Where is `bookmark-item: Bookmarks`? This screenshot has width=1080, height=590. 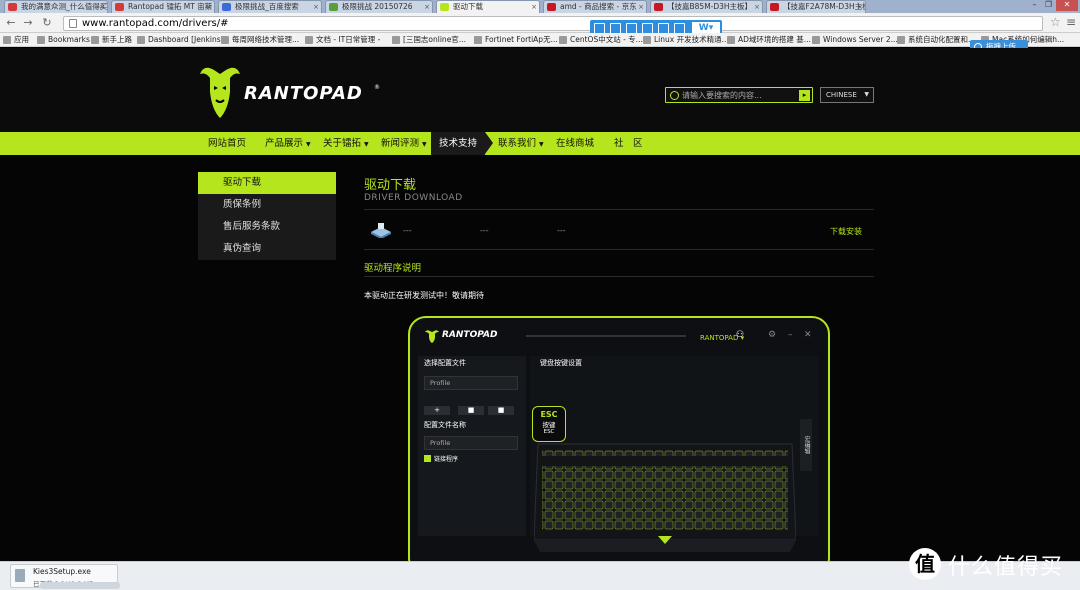
bookmark-item: Bookmarks is located at coordinates (63, 39).